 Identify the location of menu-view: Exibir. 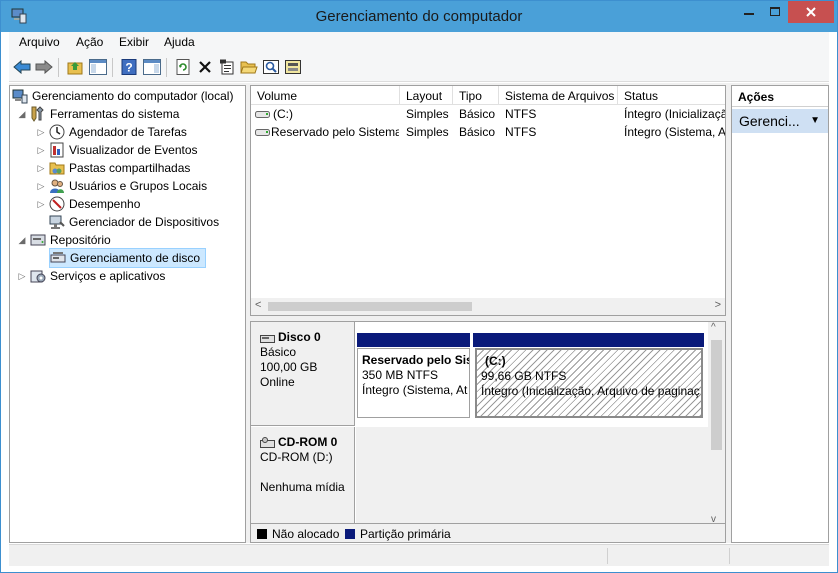
(134, 42).